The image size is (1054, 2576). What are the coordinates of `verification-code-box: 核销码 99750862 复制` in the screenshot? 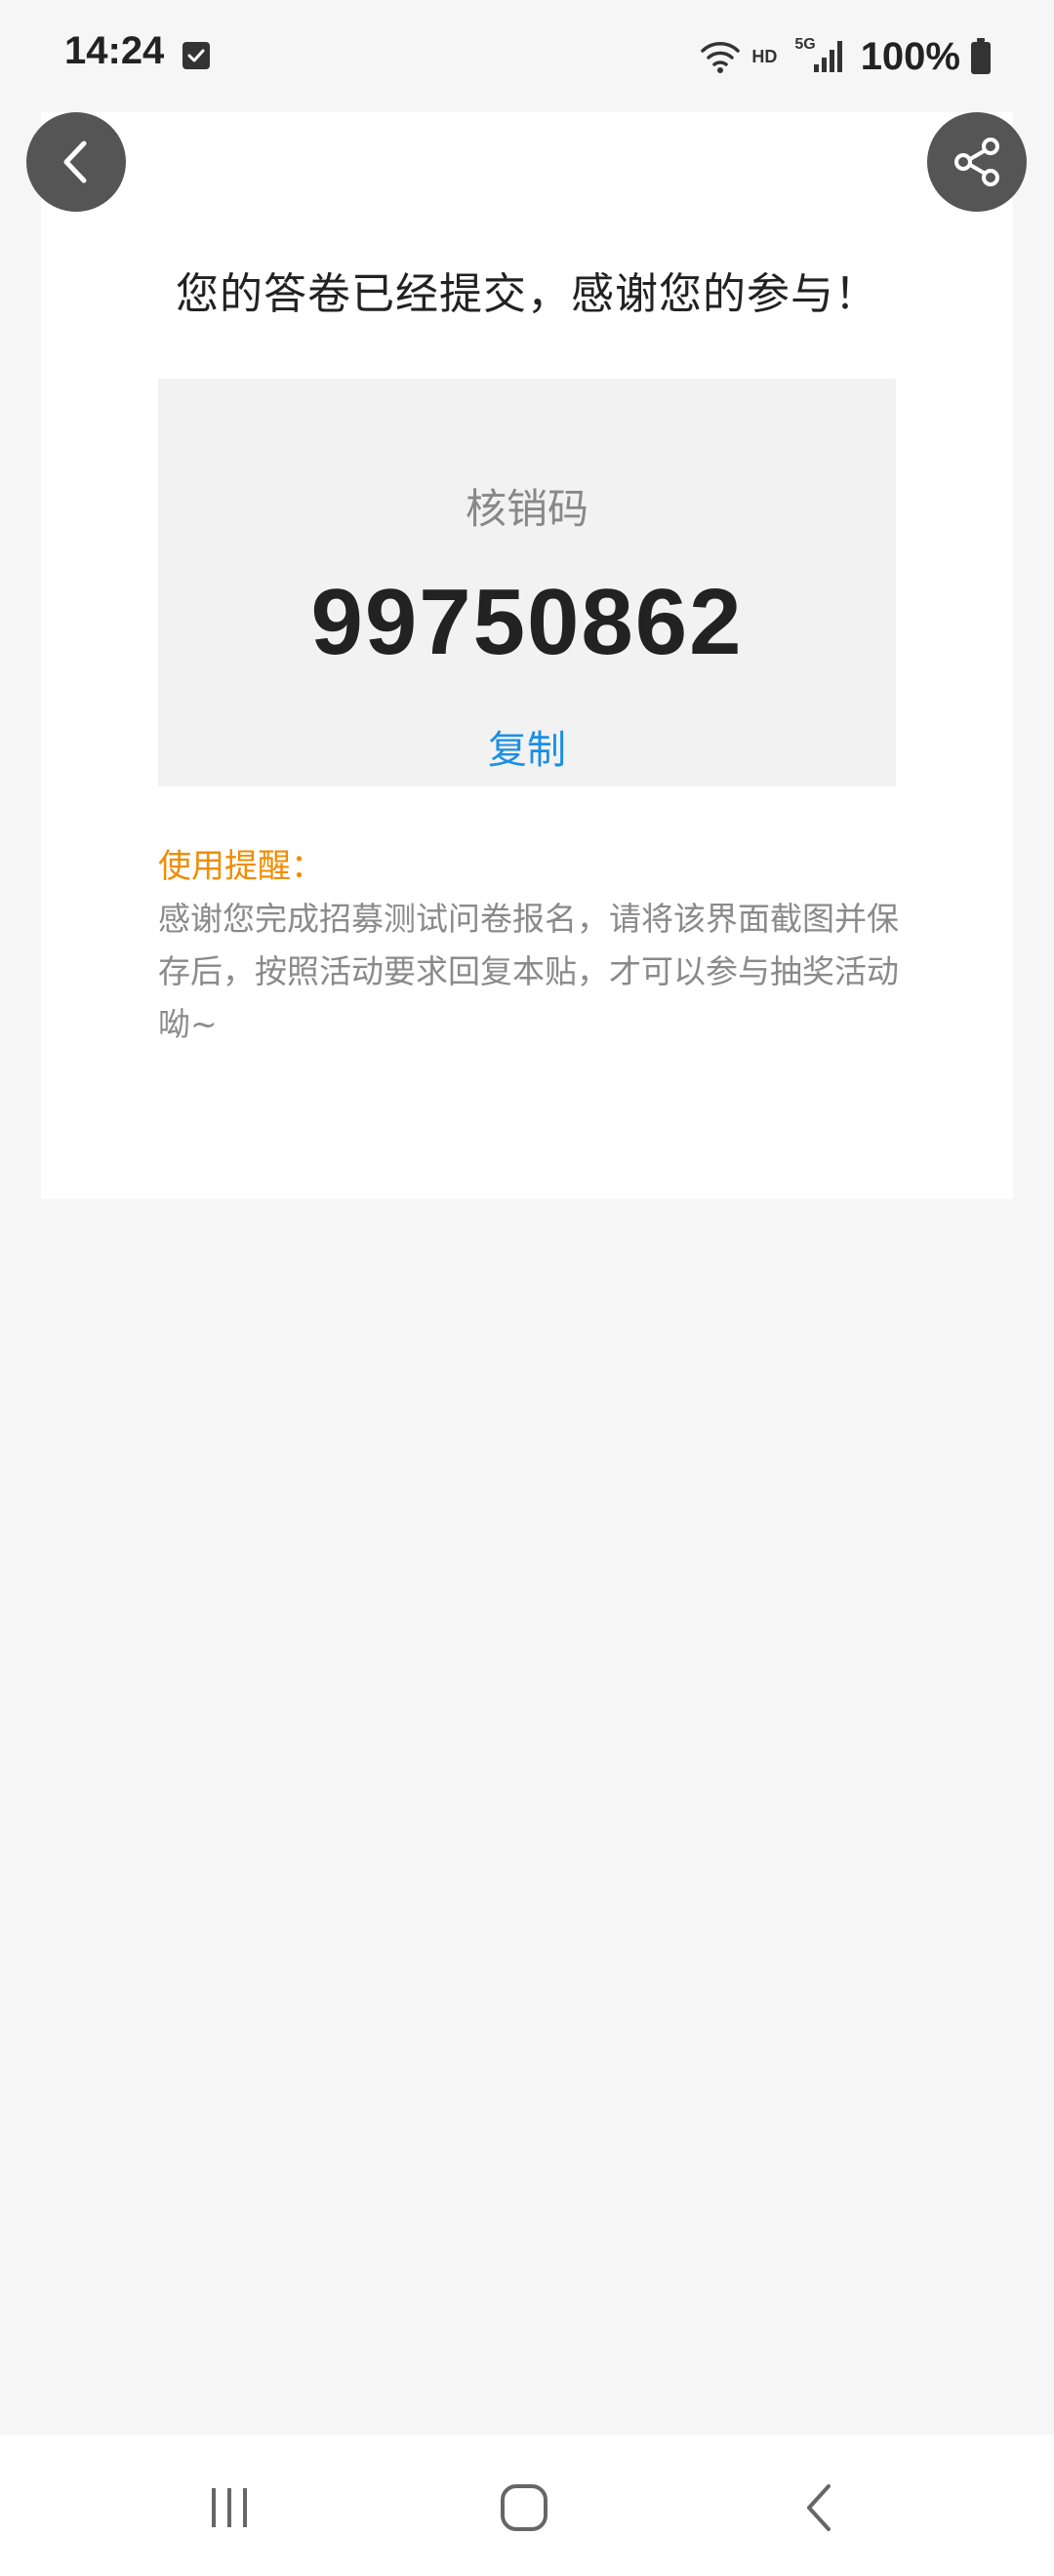 It's located at (527, 582).